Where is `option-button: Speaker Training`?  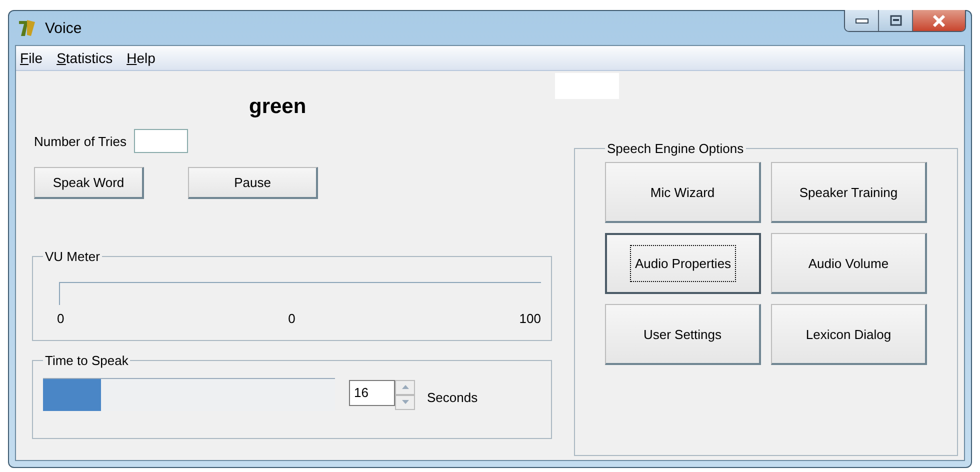 option-button: Speaker Training is located at coordinates (849, 192).